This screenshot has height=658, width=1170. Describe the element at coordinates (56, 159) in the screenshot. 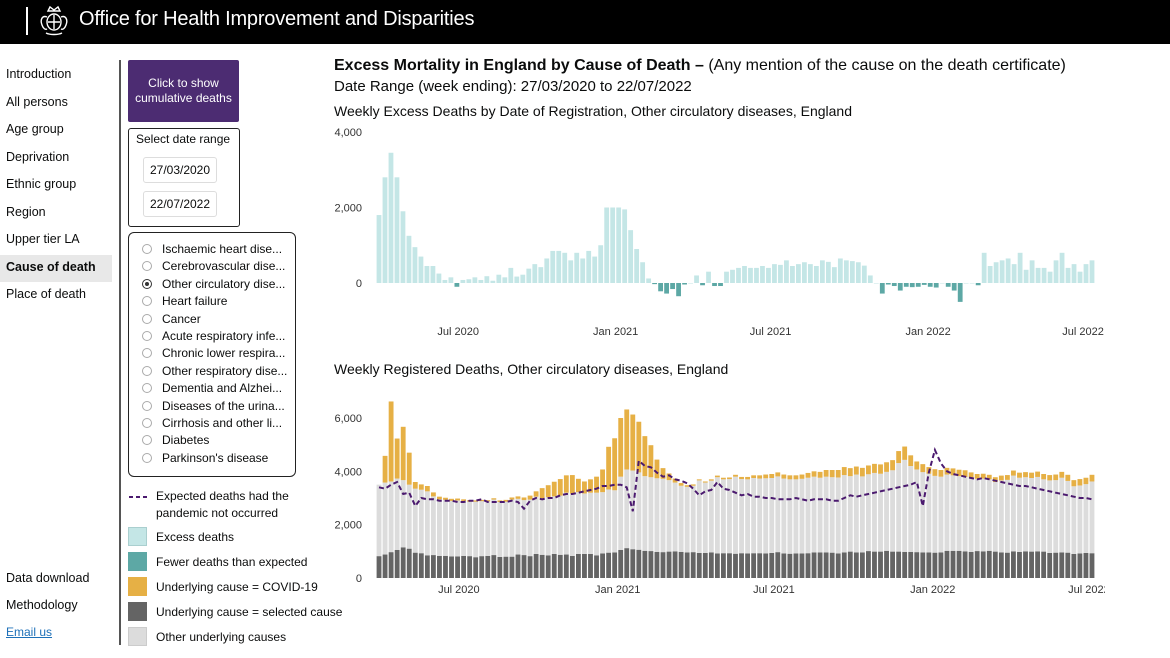

I see `nav-item-deprivation: Deprivation` at that location.